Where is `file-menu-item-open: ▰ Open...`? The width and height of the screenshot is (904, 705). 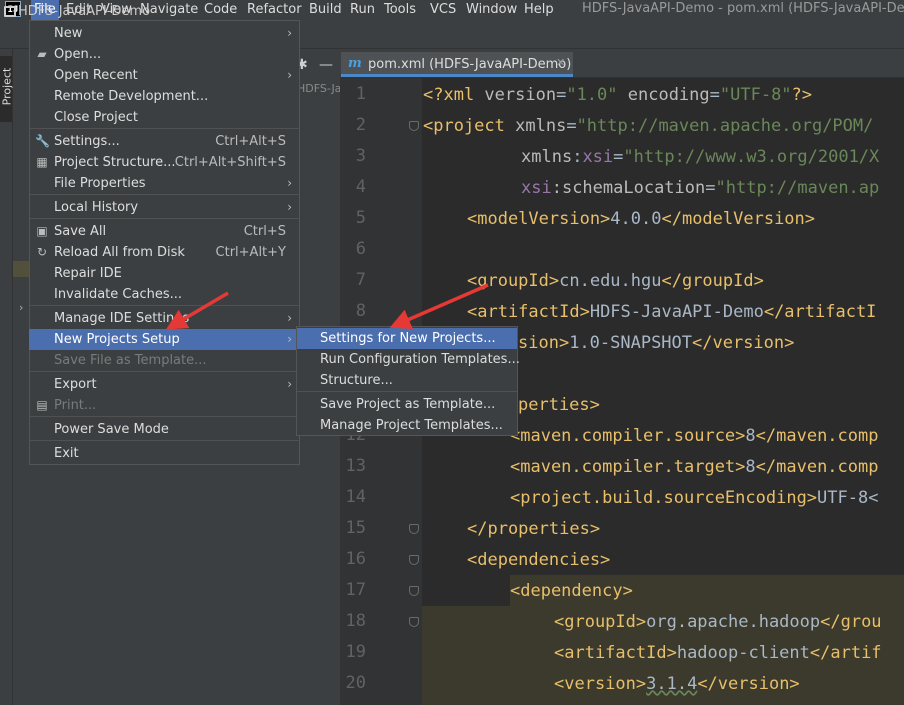 file-menu-item-open: ▰ Open... is located at coordinates (163, 54).